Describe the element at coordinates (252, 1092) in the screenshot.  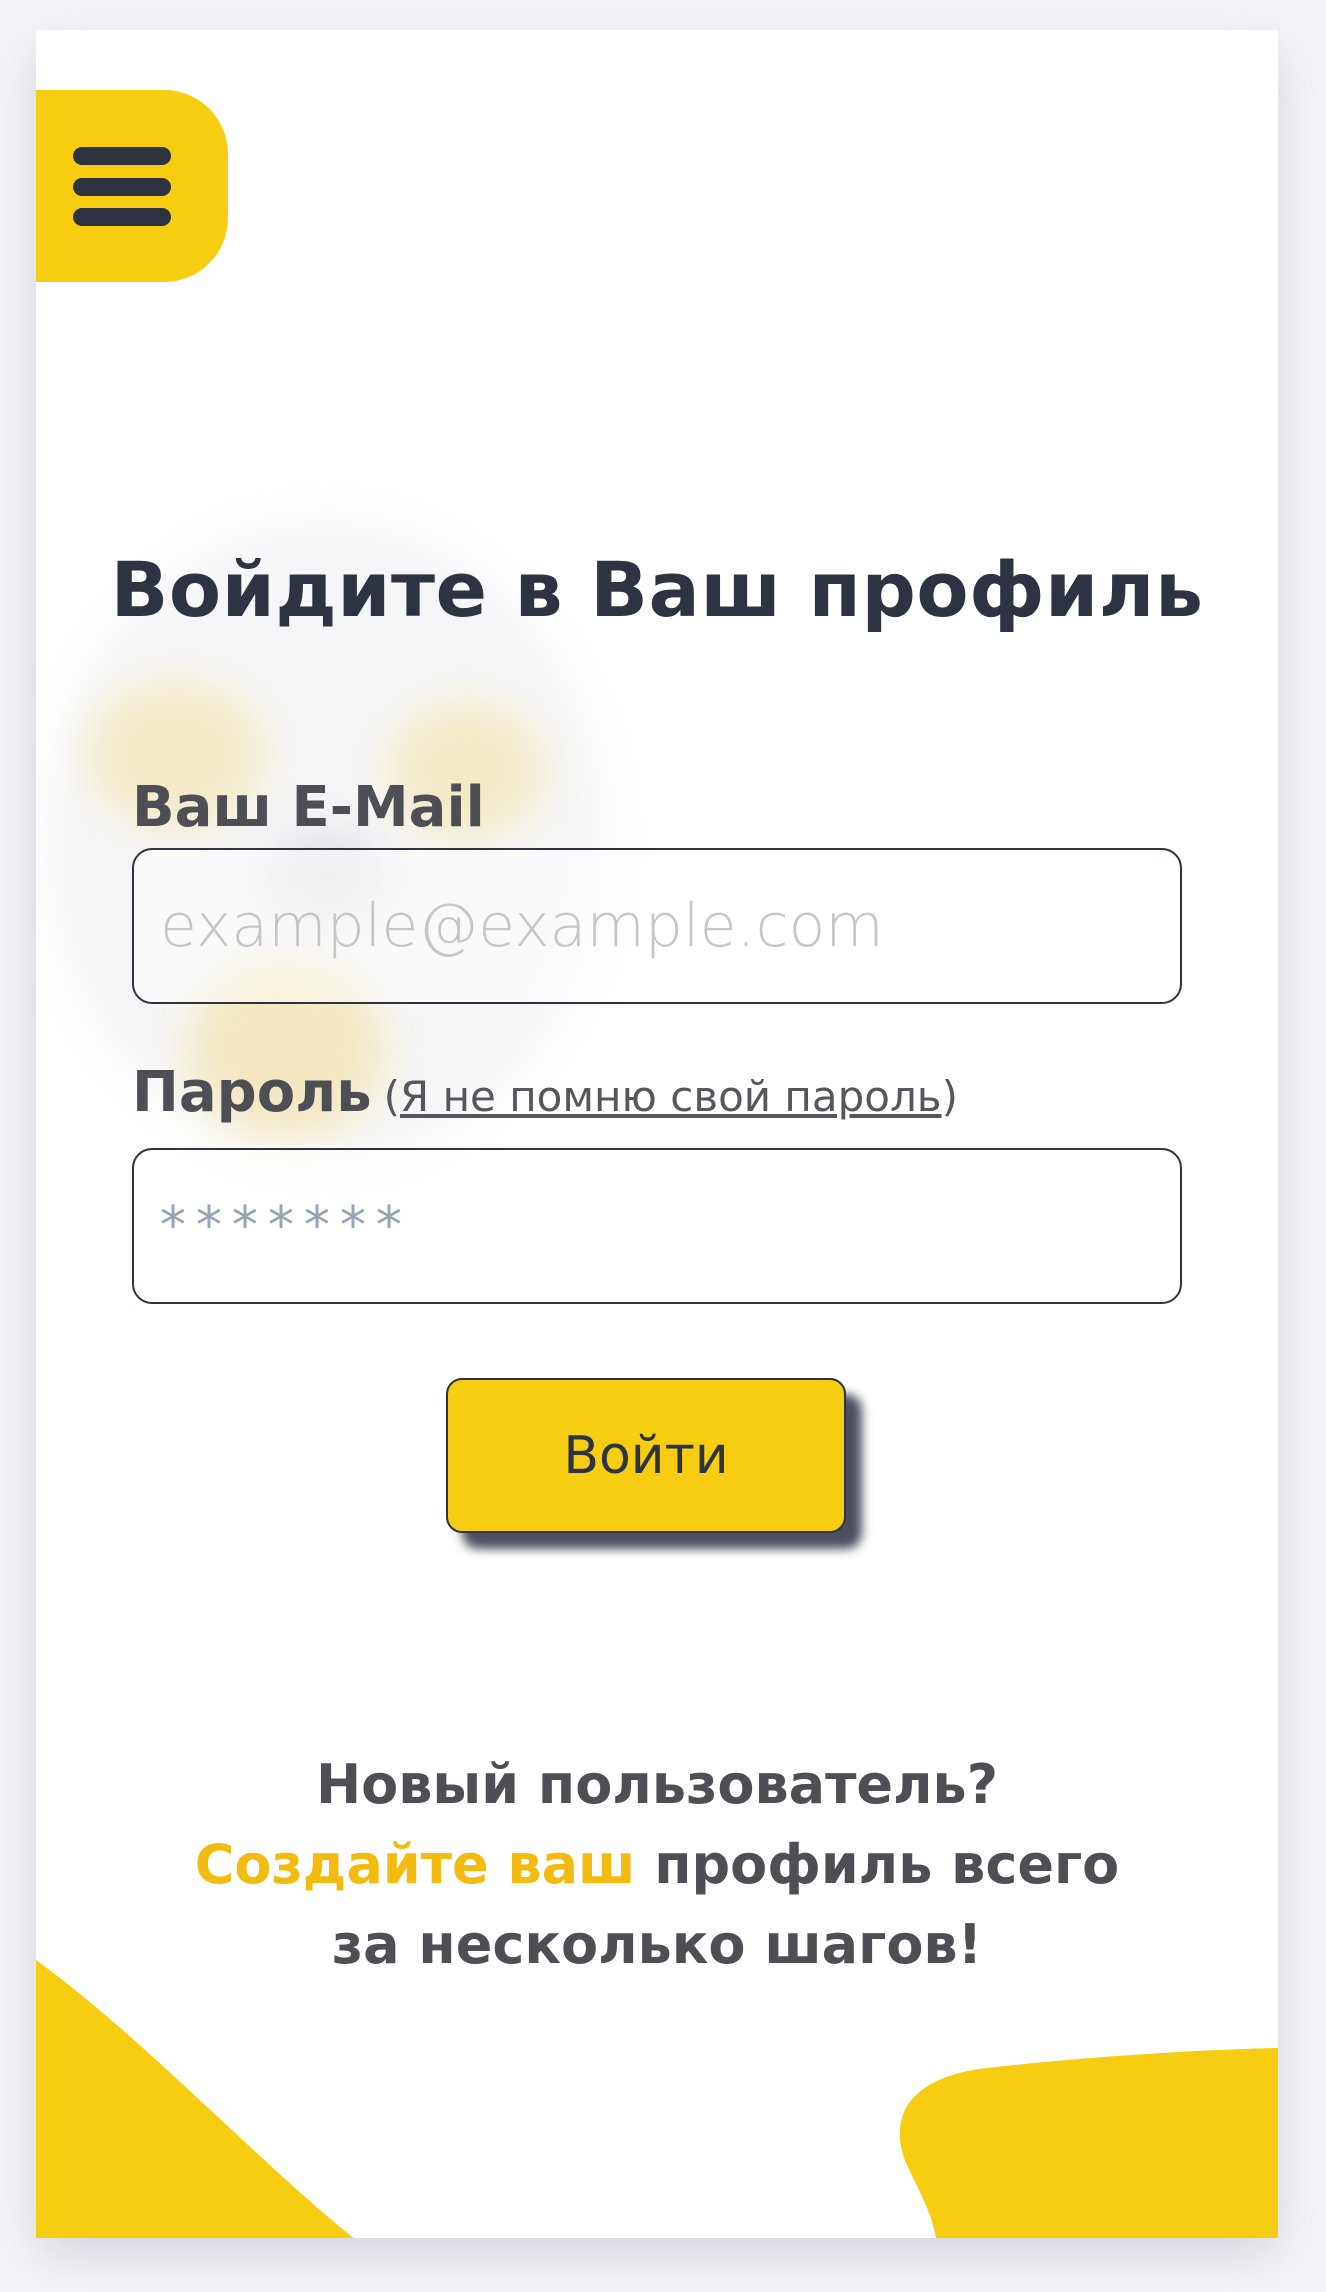
I see `password-label: Пароль` at that location.